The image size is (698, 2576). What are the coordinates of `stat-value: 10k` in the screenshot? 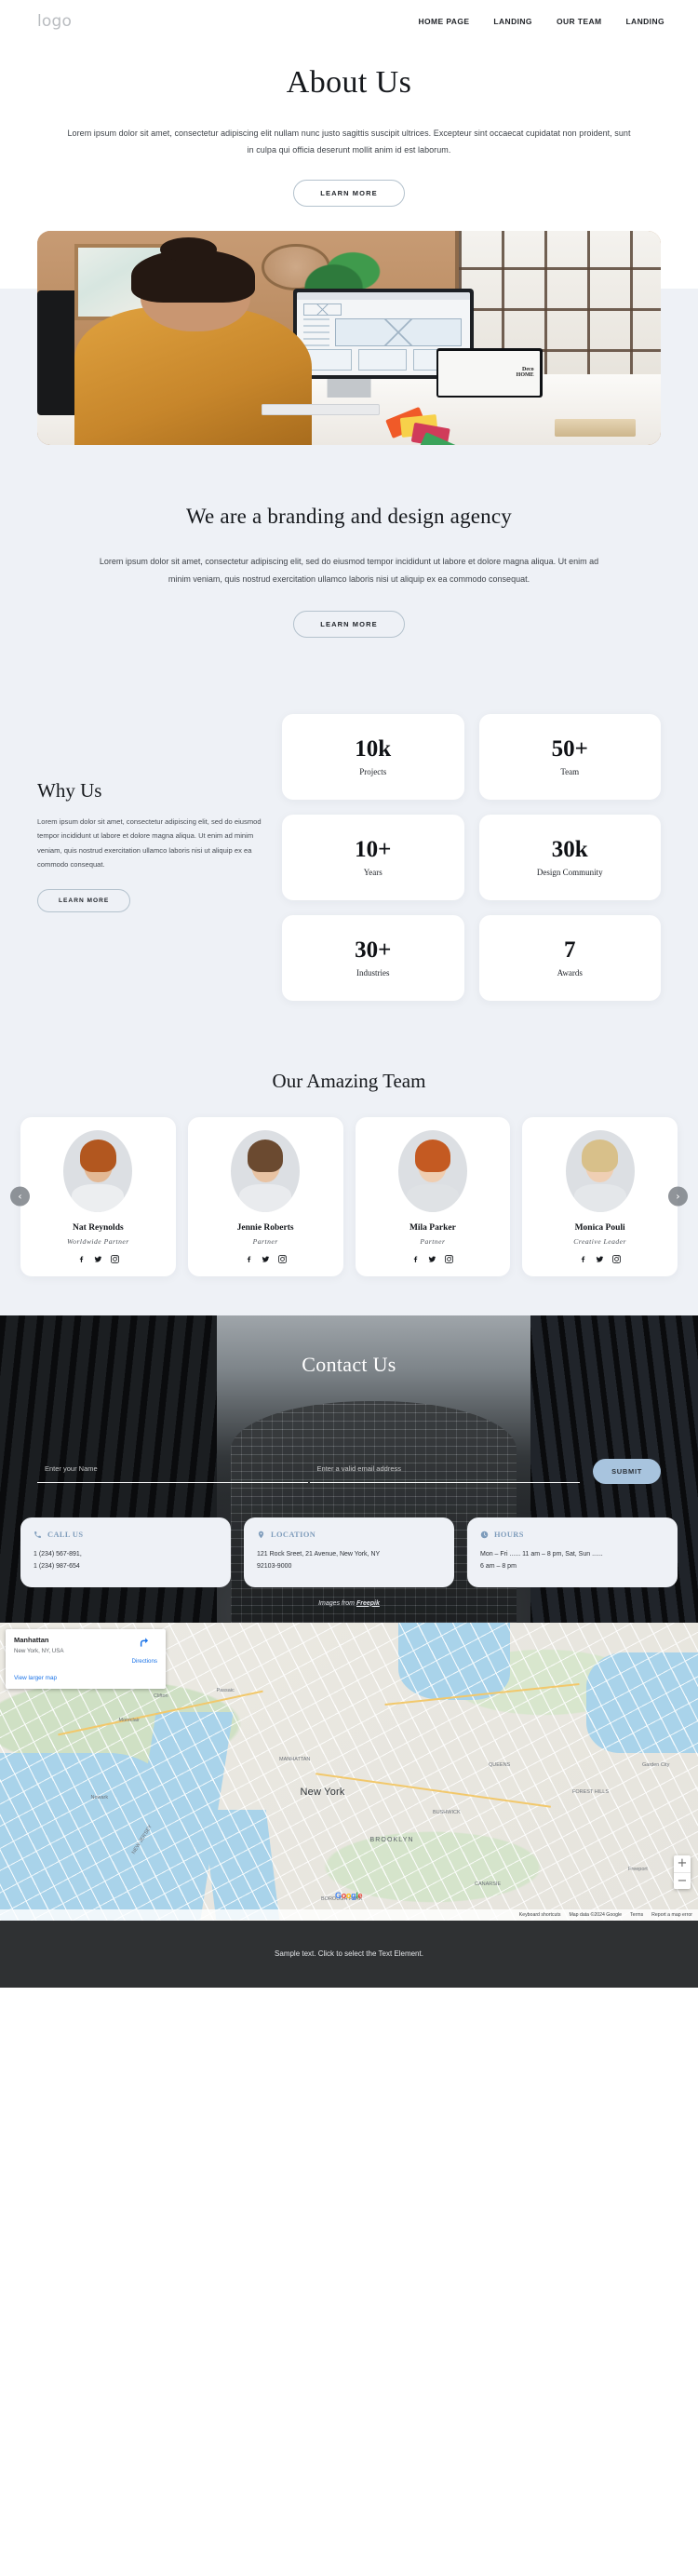 It's located at (373, 748).